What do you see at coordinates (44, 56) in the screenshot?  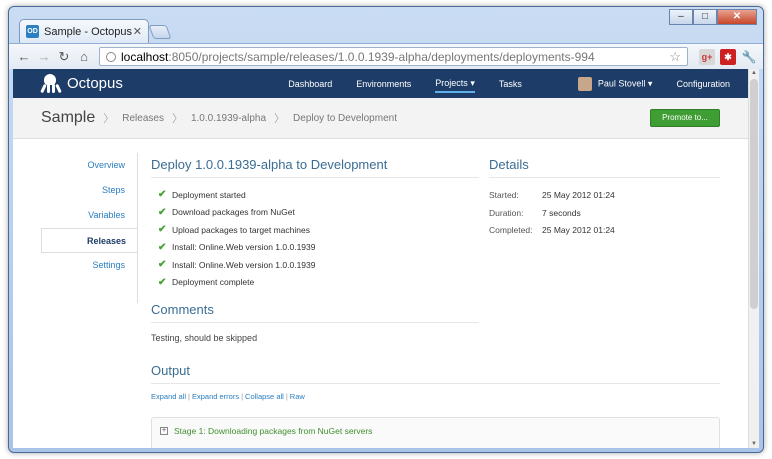 I see `forward-icon: →` at bounding box center [44, 56].